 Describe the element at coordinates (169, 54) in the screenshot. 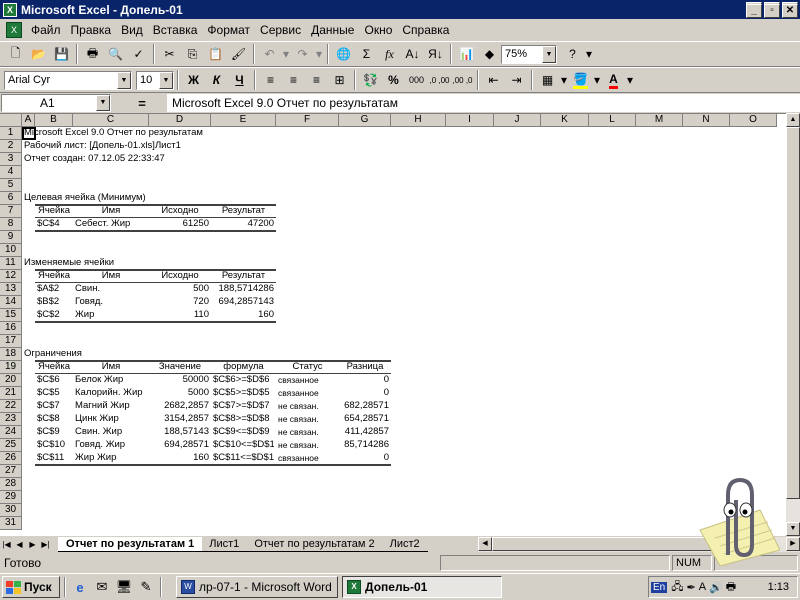

I see `cut-icon: ✂` at that location.